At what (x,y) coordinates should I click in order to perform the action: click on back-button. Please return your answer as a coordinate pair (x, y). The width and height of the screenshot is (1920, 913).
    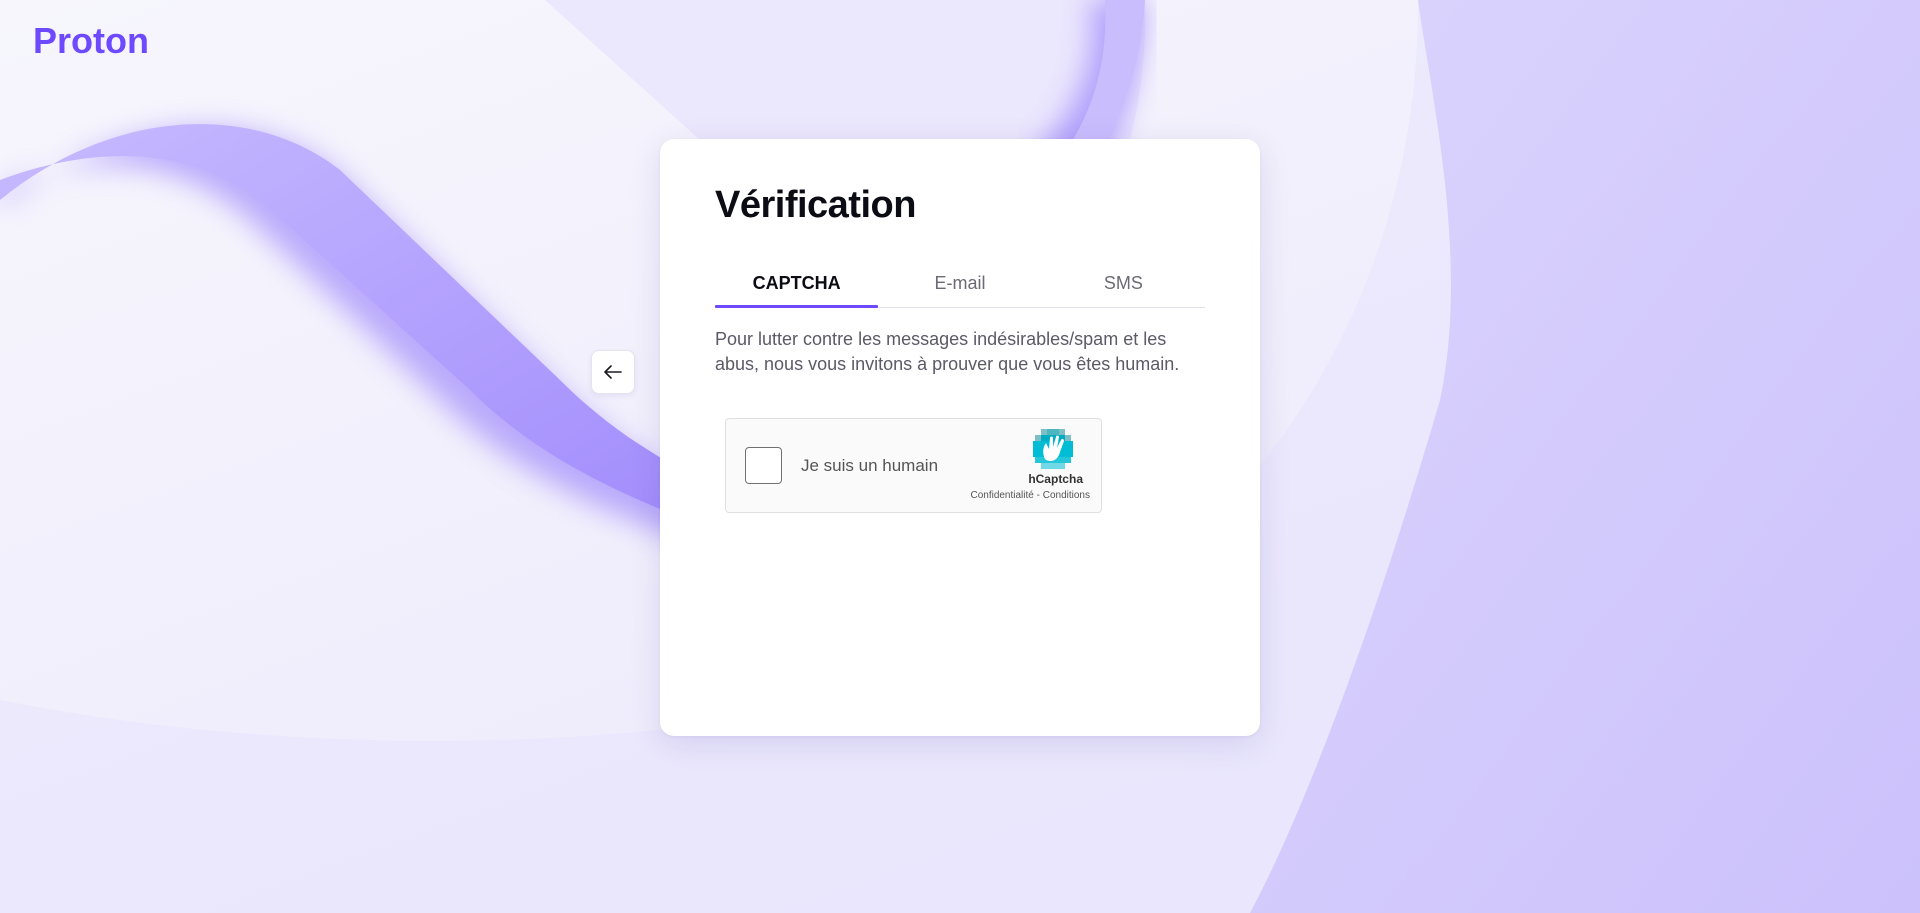
    Looking at the image, I should click on (613, 372).